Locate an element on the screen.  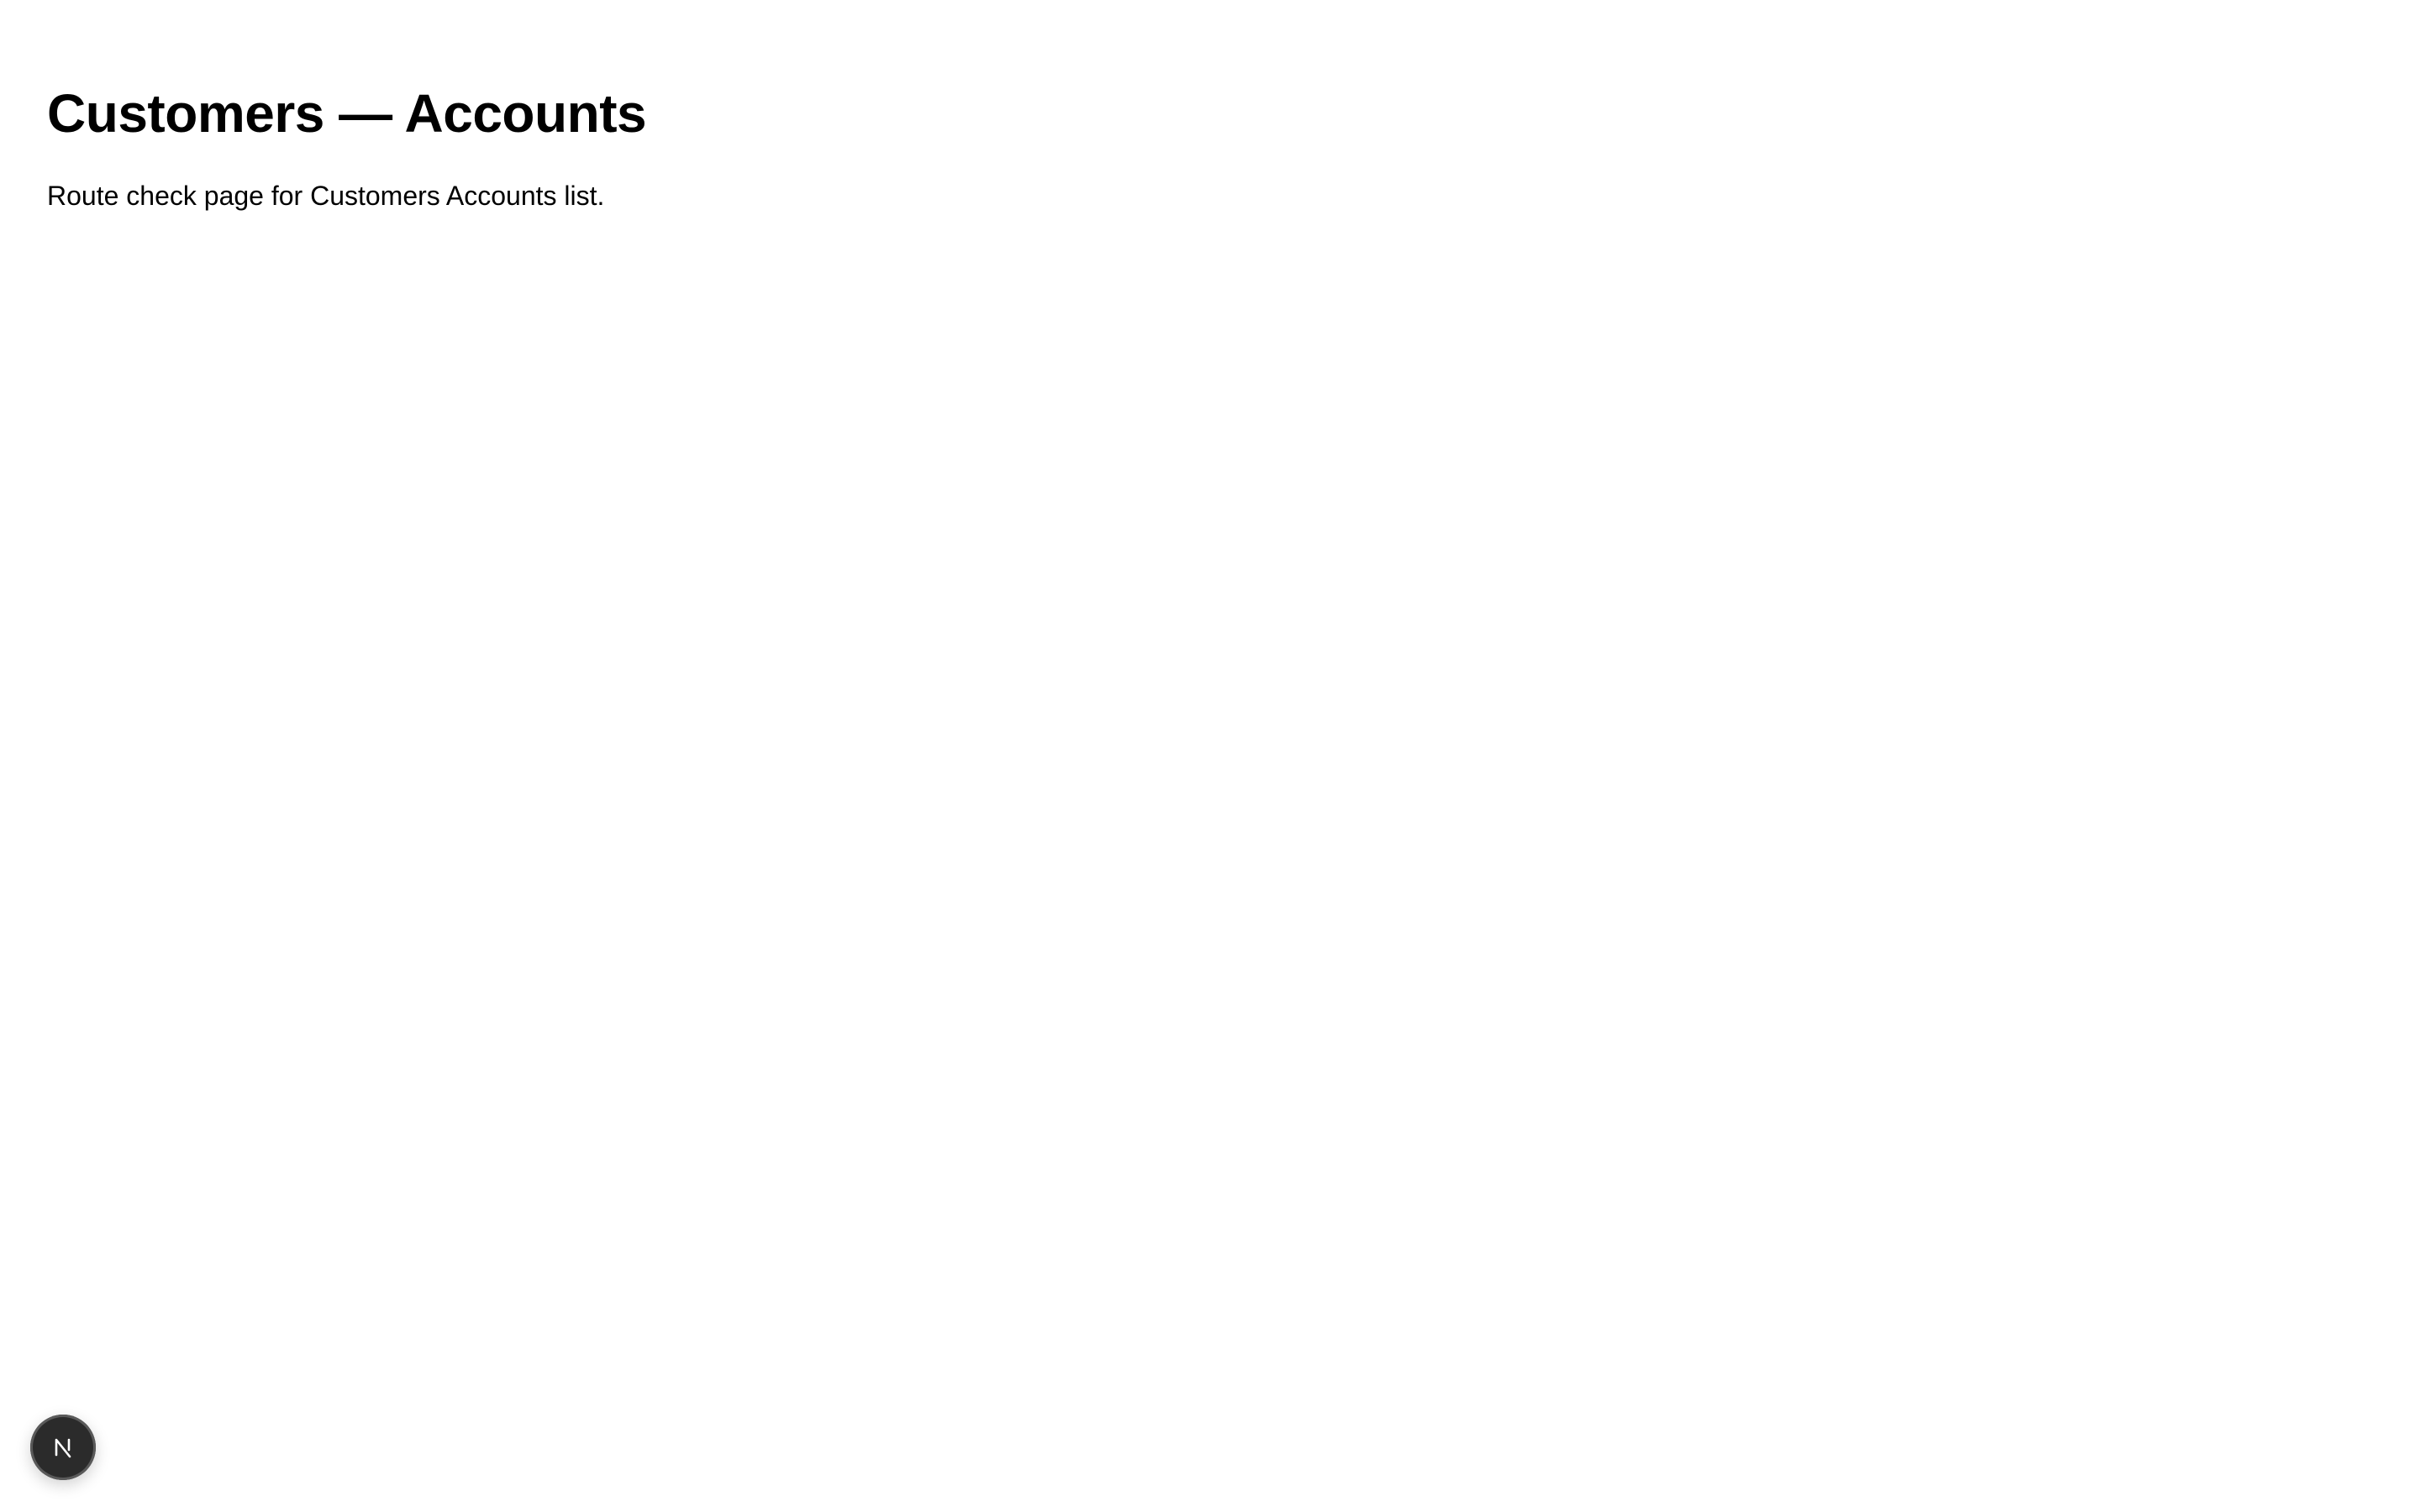
nextjs-dev-tools-button is located at coordinates (63, 1447).